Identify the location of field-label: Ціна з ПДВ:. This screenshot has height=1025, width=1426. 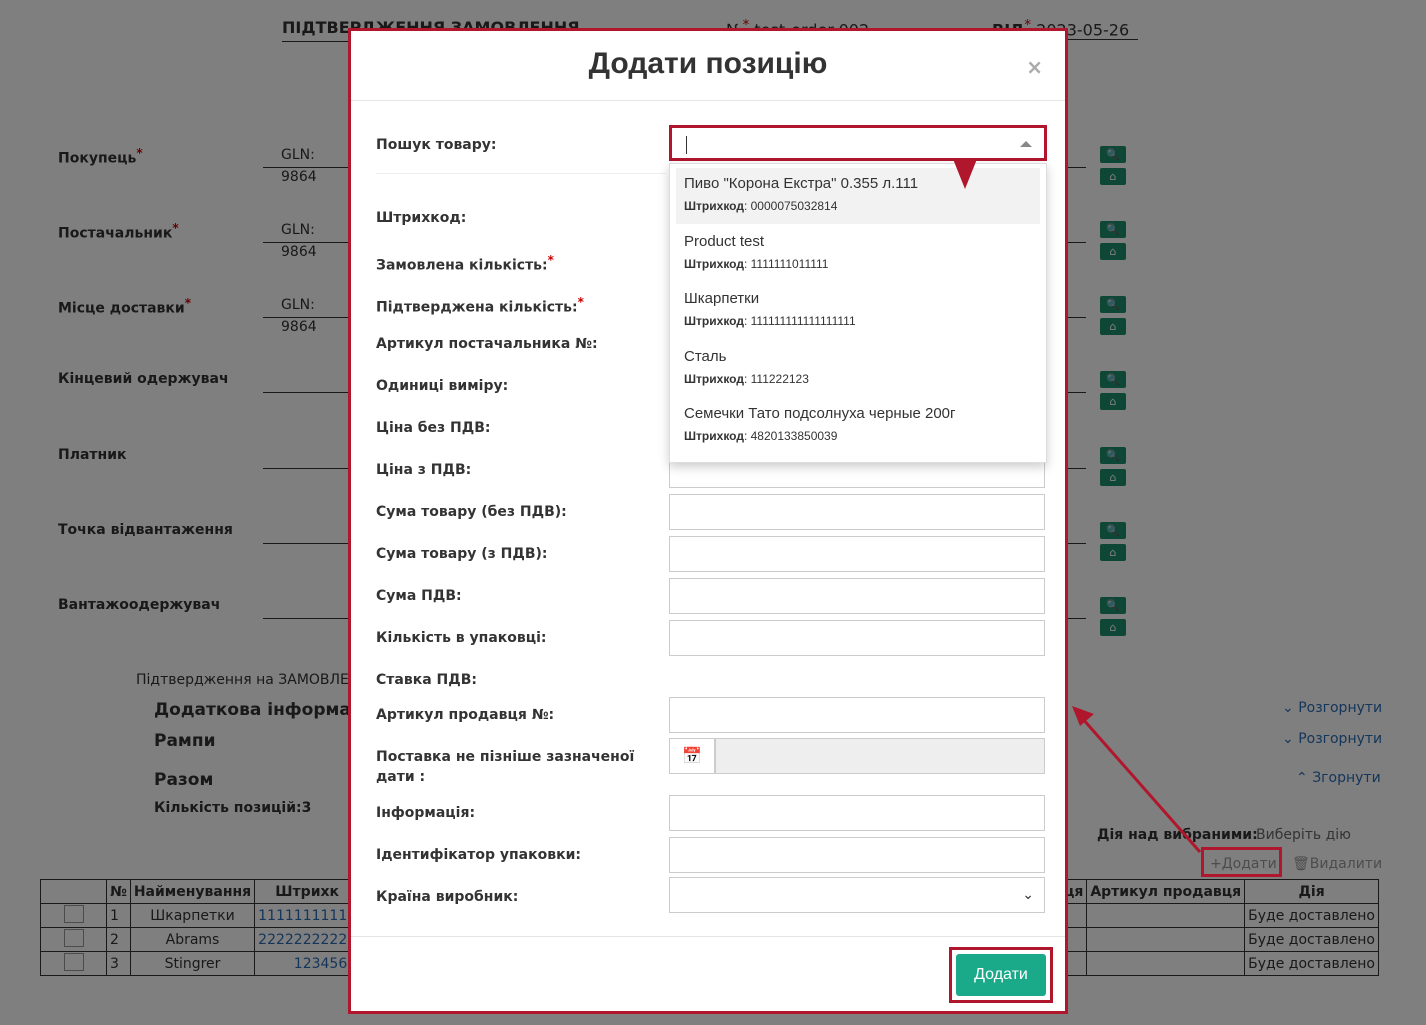
(506, 470).